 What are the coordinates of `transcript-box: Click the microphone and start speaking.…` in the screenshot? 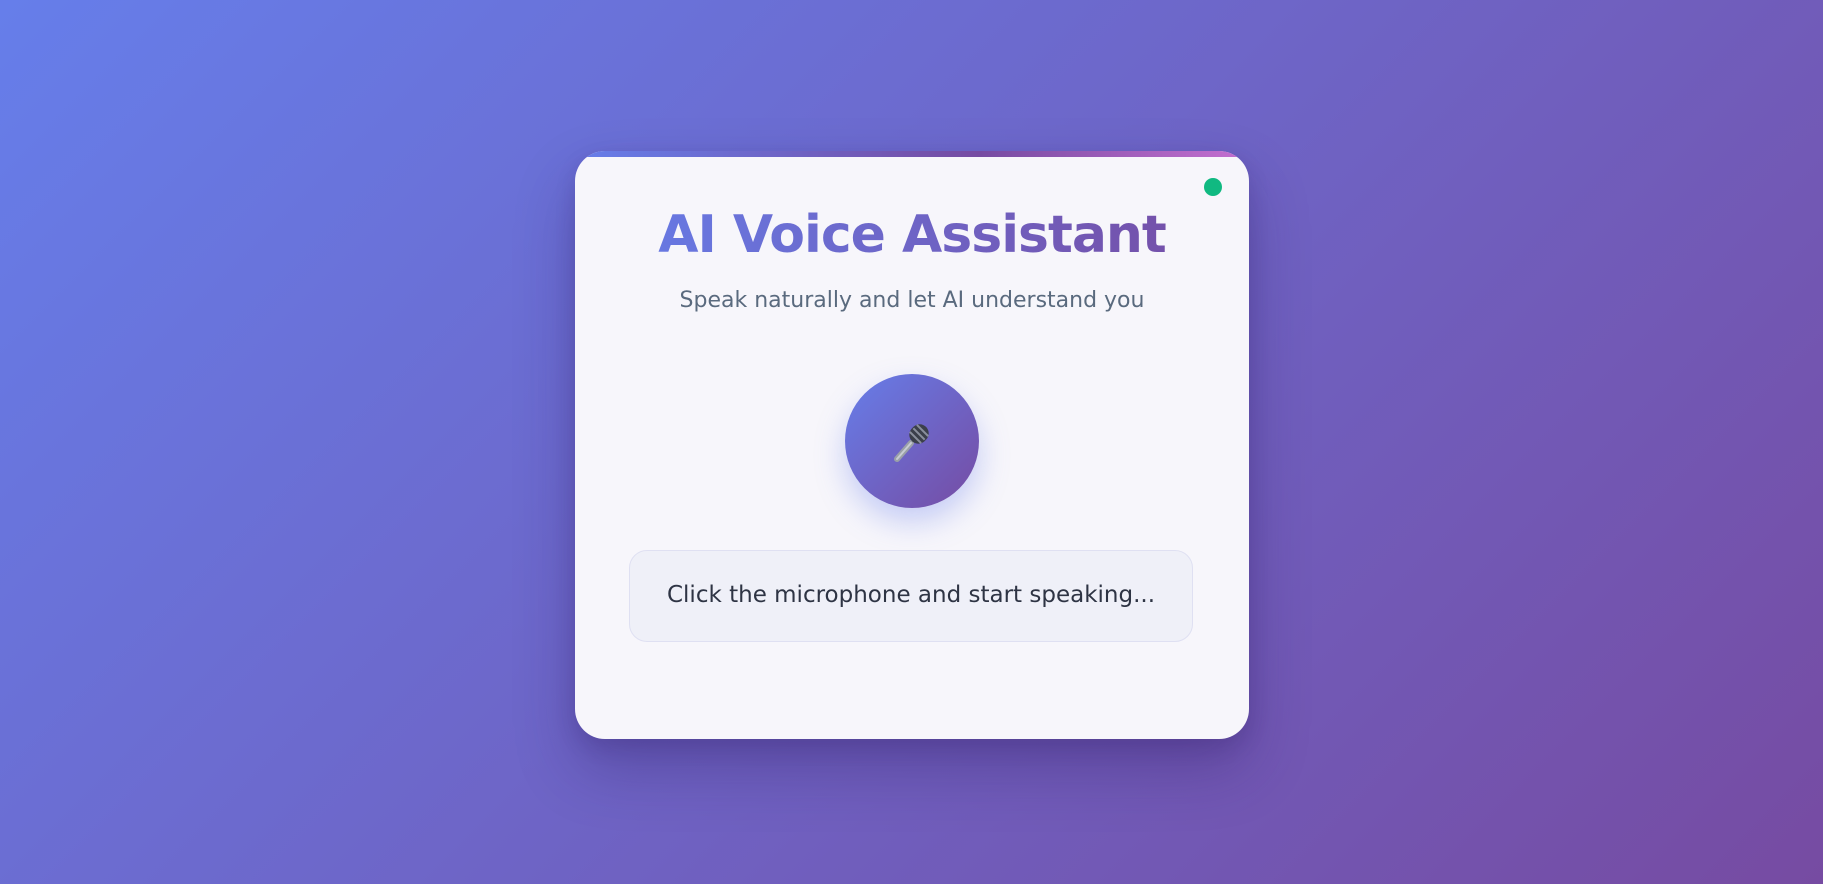 It's located at (911, 596).